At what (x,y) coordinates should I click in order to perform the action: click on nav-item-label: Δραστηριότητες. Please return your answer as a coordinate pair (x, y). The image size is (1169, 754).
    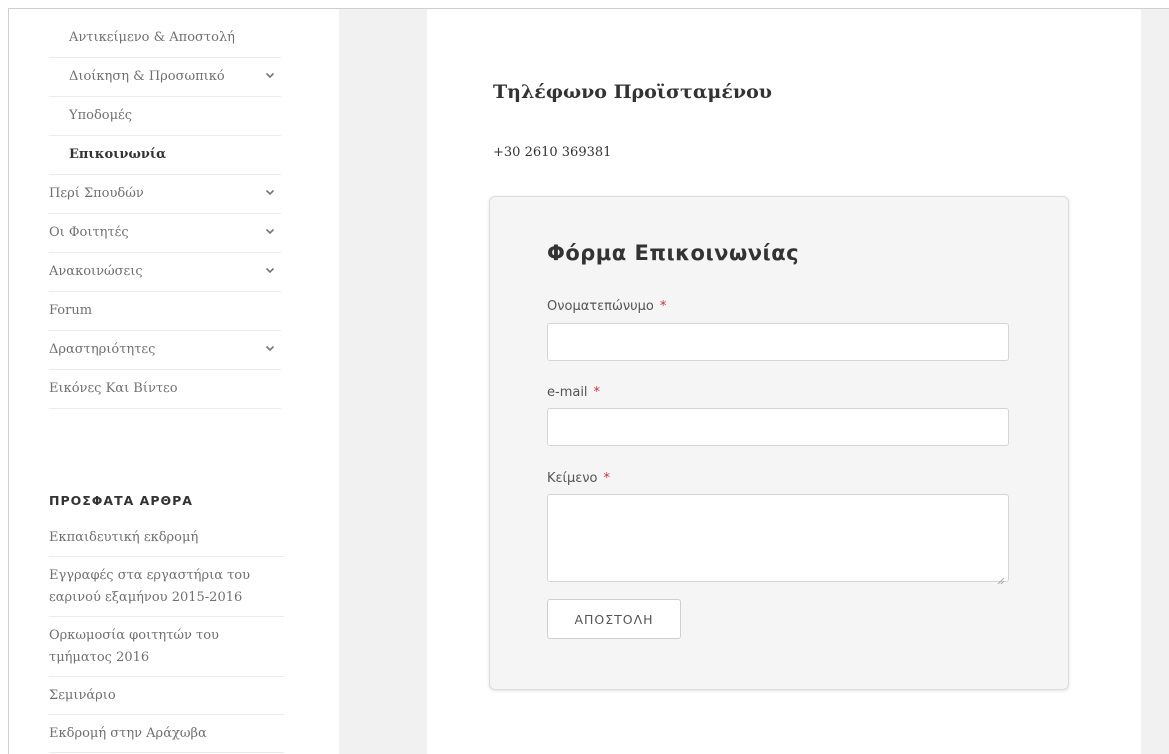
    Looking at the image, I should click on (102, 349).